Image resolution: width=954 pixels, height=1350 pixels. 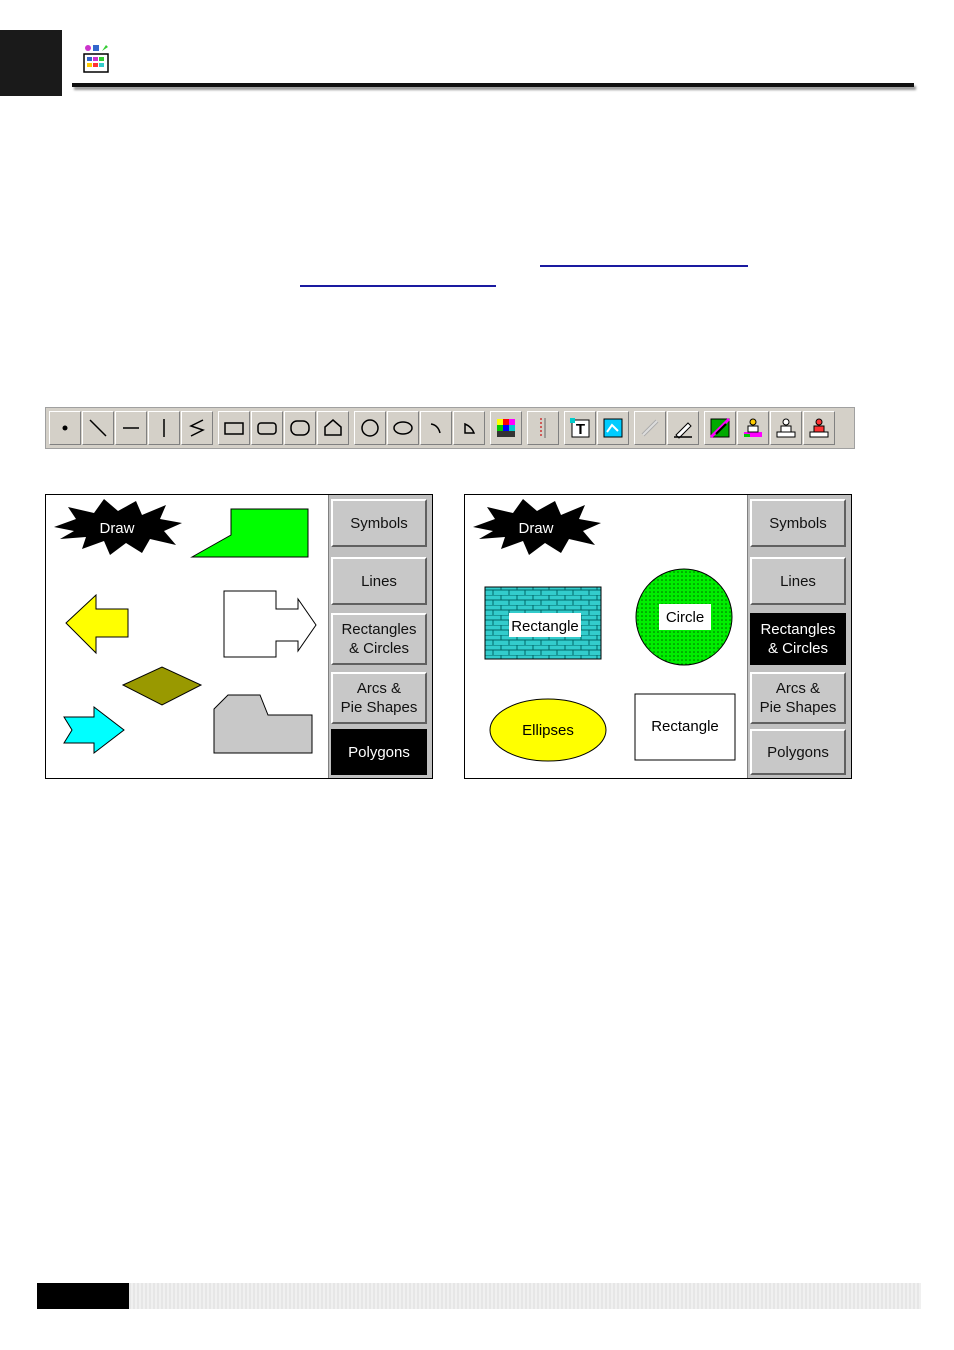 What do you see at coordinates (525, 1296) in the screenshot?
I see `footer-bar` at bounding box center [525, 1296].